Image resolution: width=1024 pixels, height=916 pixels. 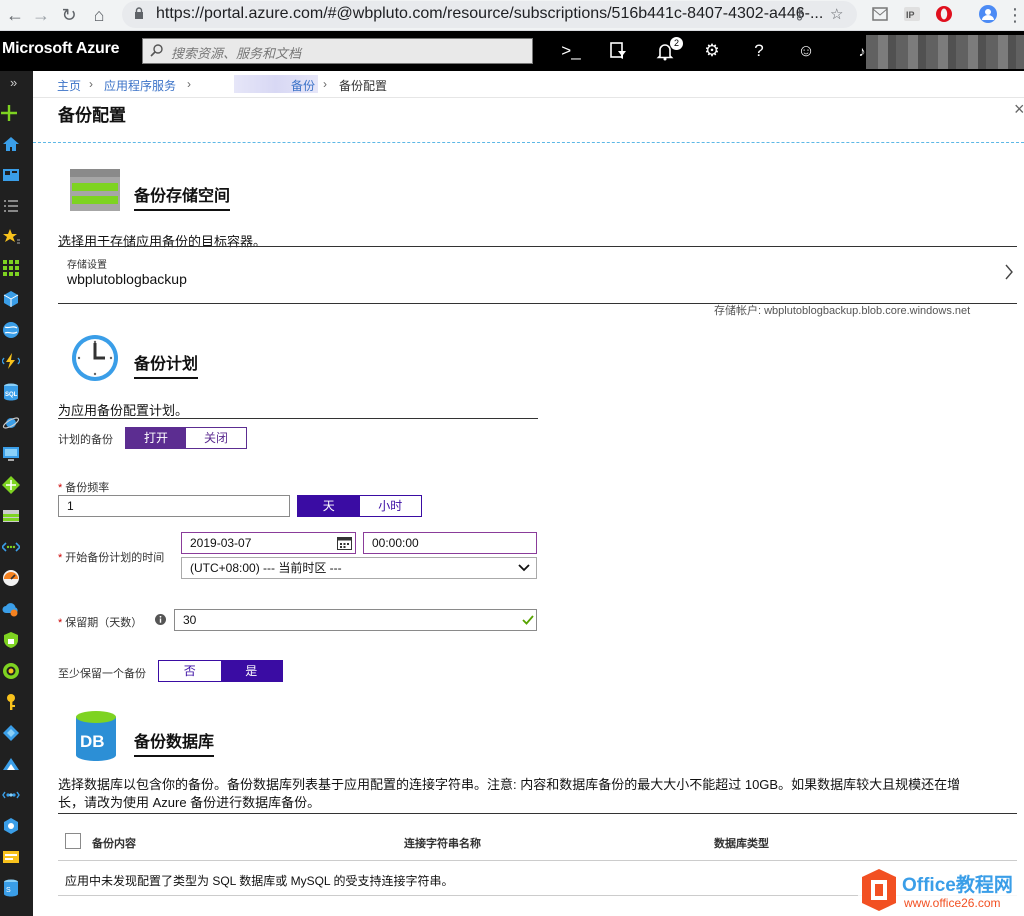 I want to click on favorites-star-icon, so click(x=11, y=237).